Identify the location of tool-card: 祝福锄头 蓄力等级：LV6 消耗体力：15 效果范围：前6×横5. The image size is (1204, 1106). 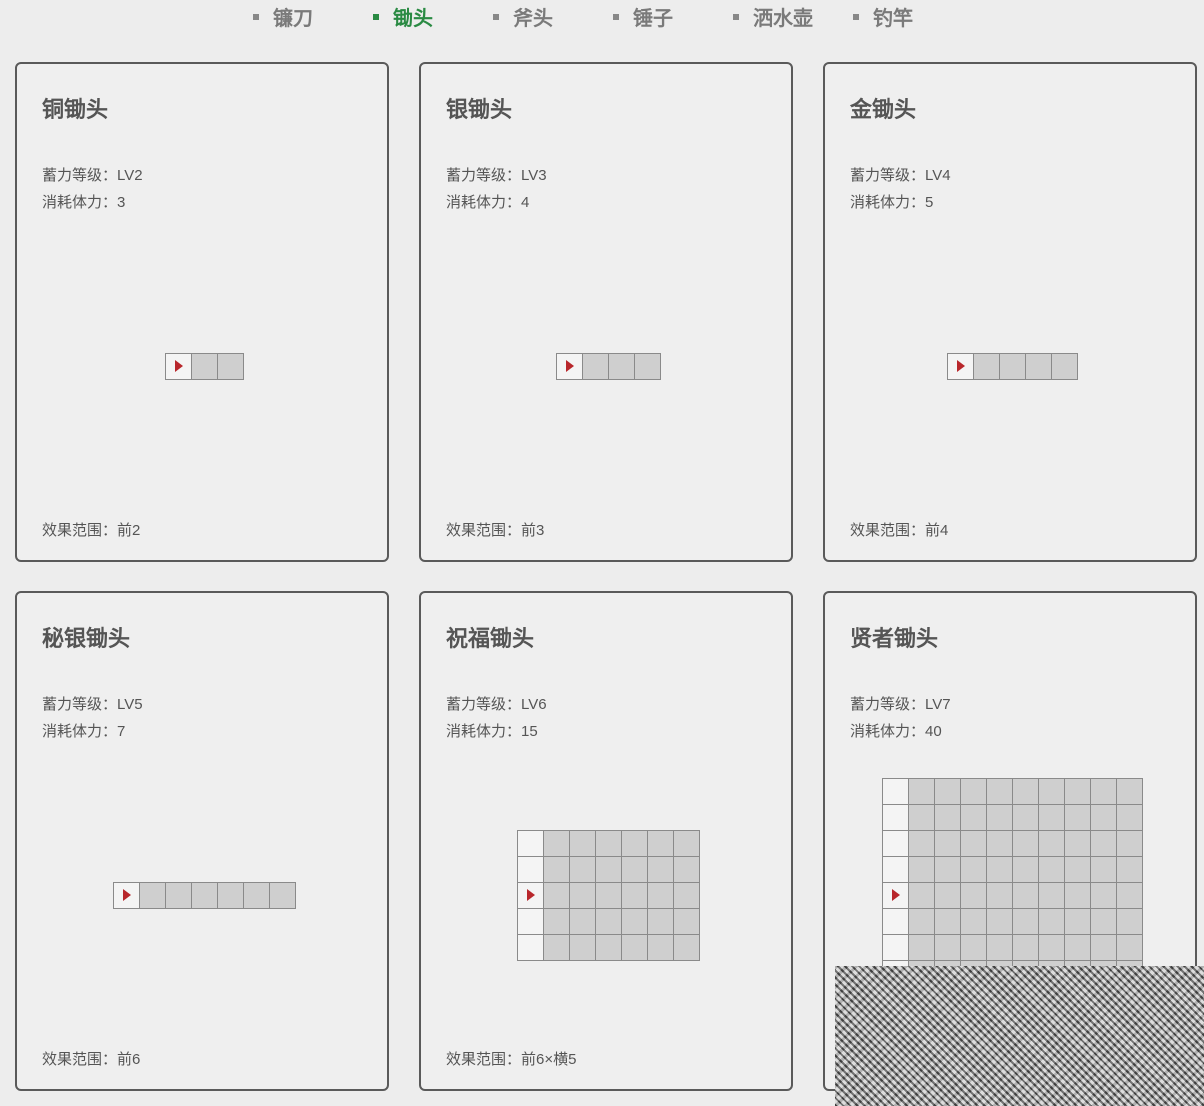
(606, 841).